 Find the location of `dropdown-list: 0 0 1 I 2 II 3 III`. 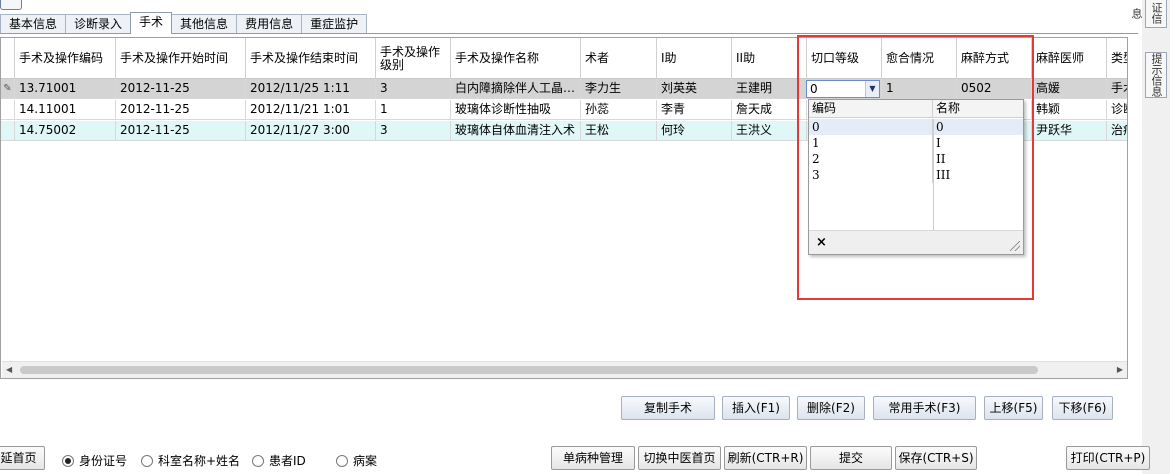

dropdown-list: 0 0 1 I 2 II 3 III is located at coordinates (916, 175).